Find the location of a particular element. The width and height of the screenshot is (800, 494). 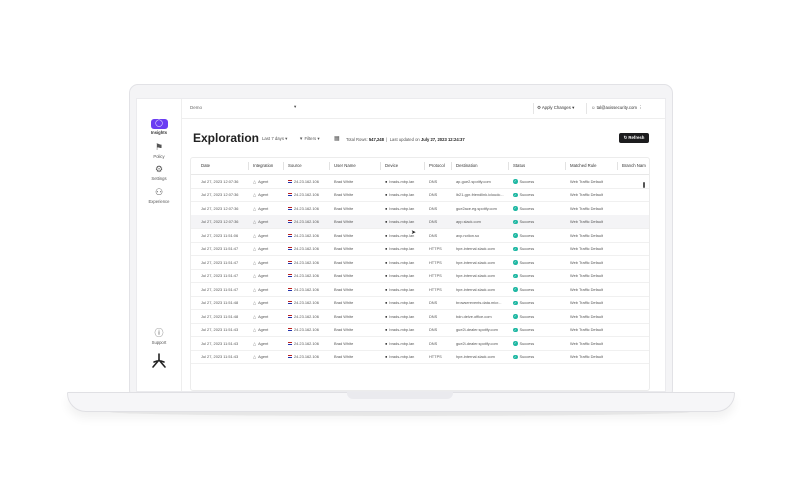

sidebar-item-support: ⓘ Support is located at coordinates (159, 336).